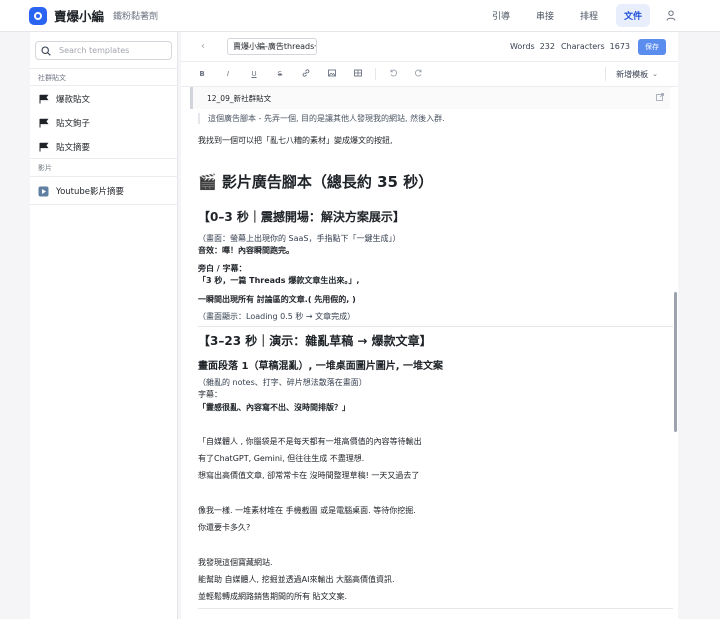 Image resolution: width=720 pixels, height=619 pixels. What do you see at coordinates (358, 74) in the screenshot?
I see `table-icon` at bounding box center [358, 74].